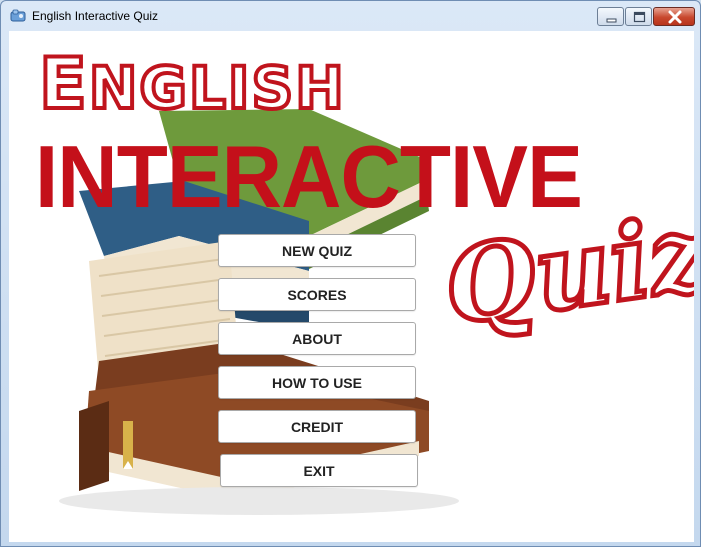 The image size is (701, 547). Describe the element at coordinates (216, 88) in the screenshot. I see `logo-english-rest: NGLISH` at that location.